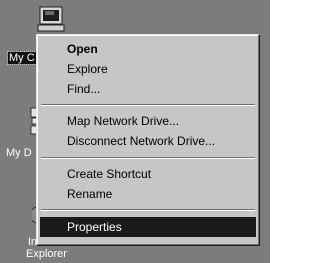  What do you see at coordinates (22, 58) in the screenshot?
I see `my-computer-label: My C` at bounding box center [22, 58].